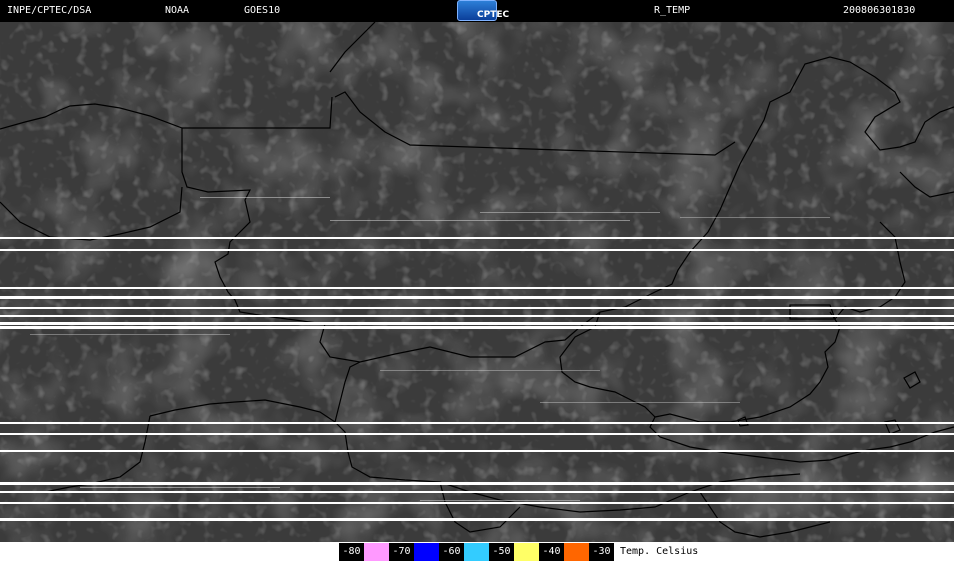 Image resolution: width=954 pixels, height=562 pixels. What do you see at coordinates (659, 551) in the screenshot?
I see `legend-caption: Temp. Celsius` at bounding box center [659, 551].